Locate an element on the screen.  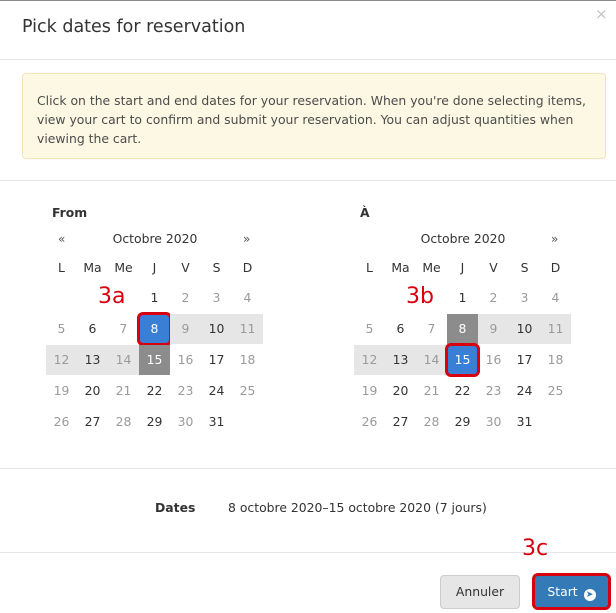
calendar-bottom-divider is located at coordinates (308, 468).